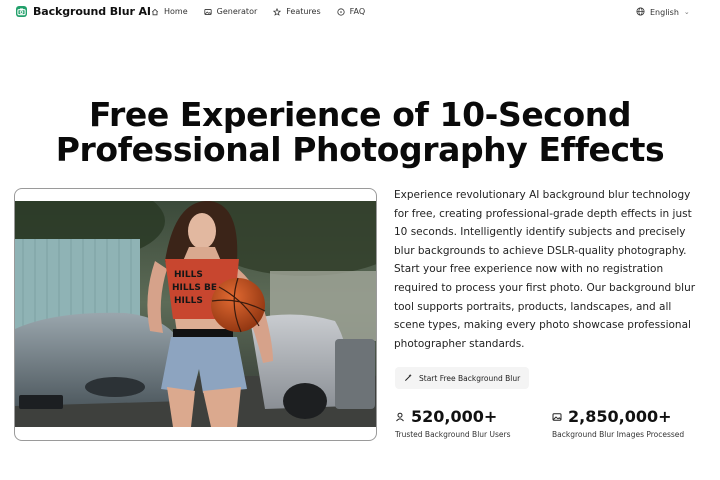 This screenshot has width=720, height=480. Describe the element at coordinates (92, 11) in the screenshot. I see `brand-name: Background Blur AI` at that location.